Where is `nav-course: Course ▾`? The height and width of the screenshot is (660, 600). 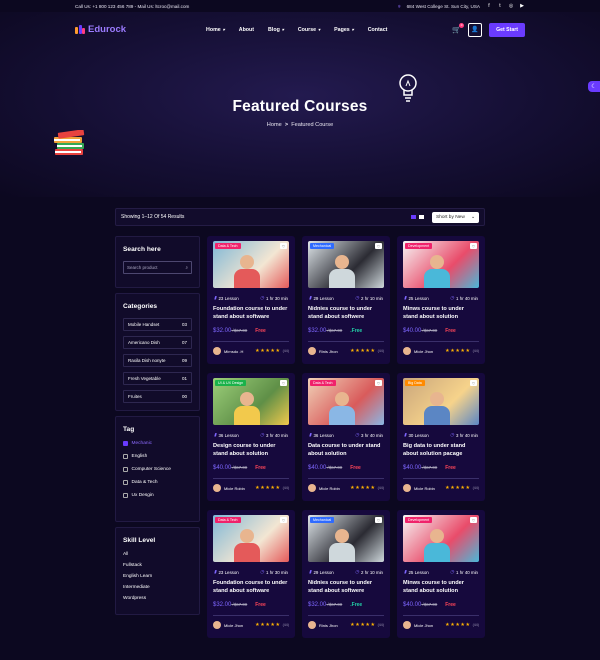
nav-course: Course ▾ is located at coordinates (309, 30).